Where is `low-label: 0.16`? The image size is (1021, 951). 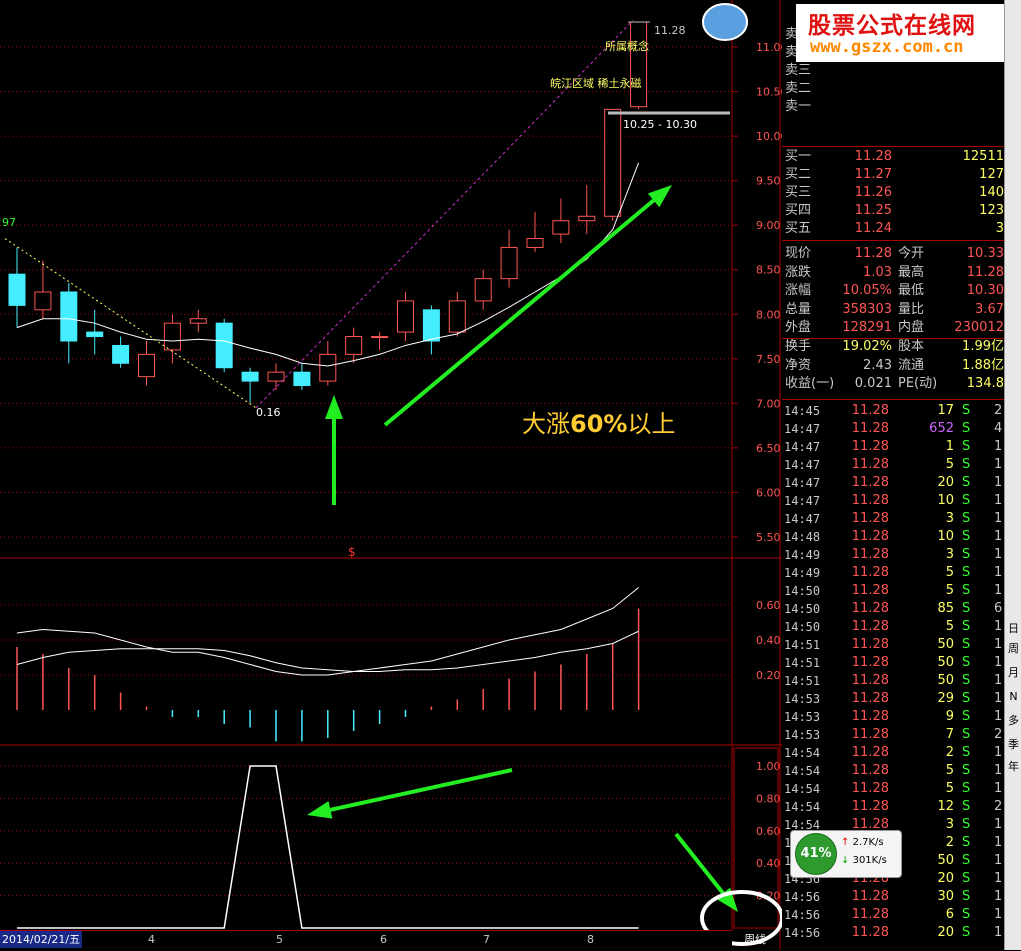
low-label: 0.16 is located at coordinates (268, 412).